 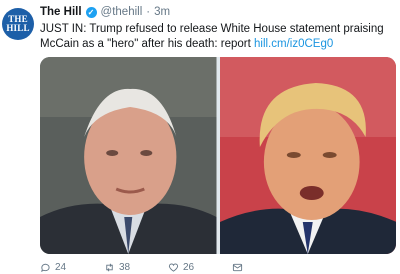 What do you see at coordinates (61, 12) in the screenshot?
I see `display-name: The Hill` at bounding box center [61, 12].